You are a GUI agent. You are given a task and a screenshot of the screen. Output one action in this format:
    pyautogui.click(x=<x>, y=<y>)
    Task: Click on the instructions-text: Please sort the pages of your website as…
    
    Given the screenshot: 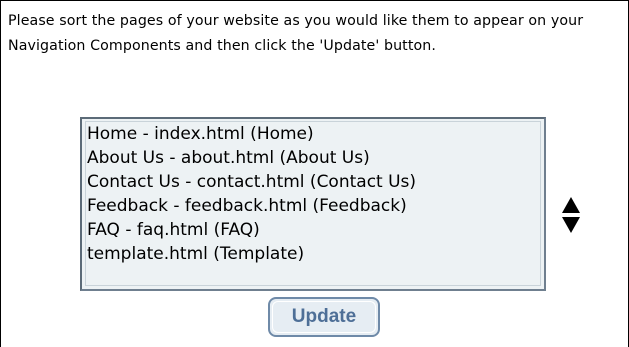 What is the action you would take?
    pyautogui.click(x=296, y=33)
    